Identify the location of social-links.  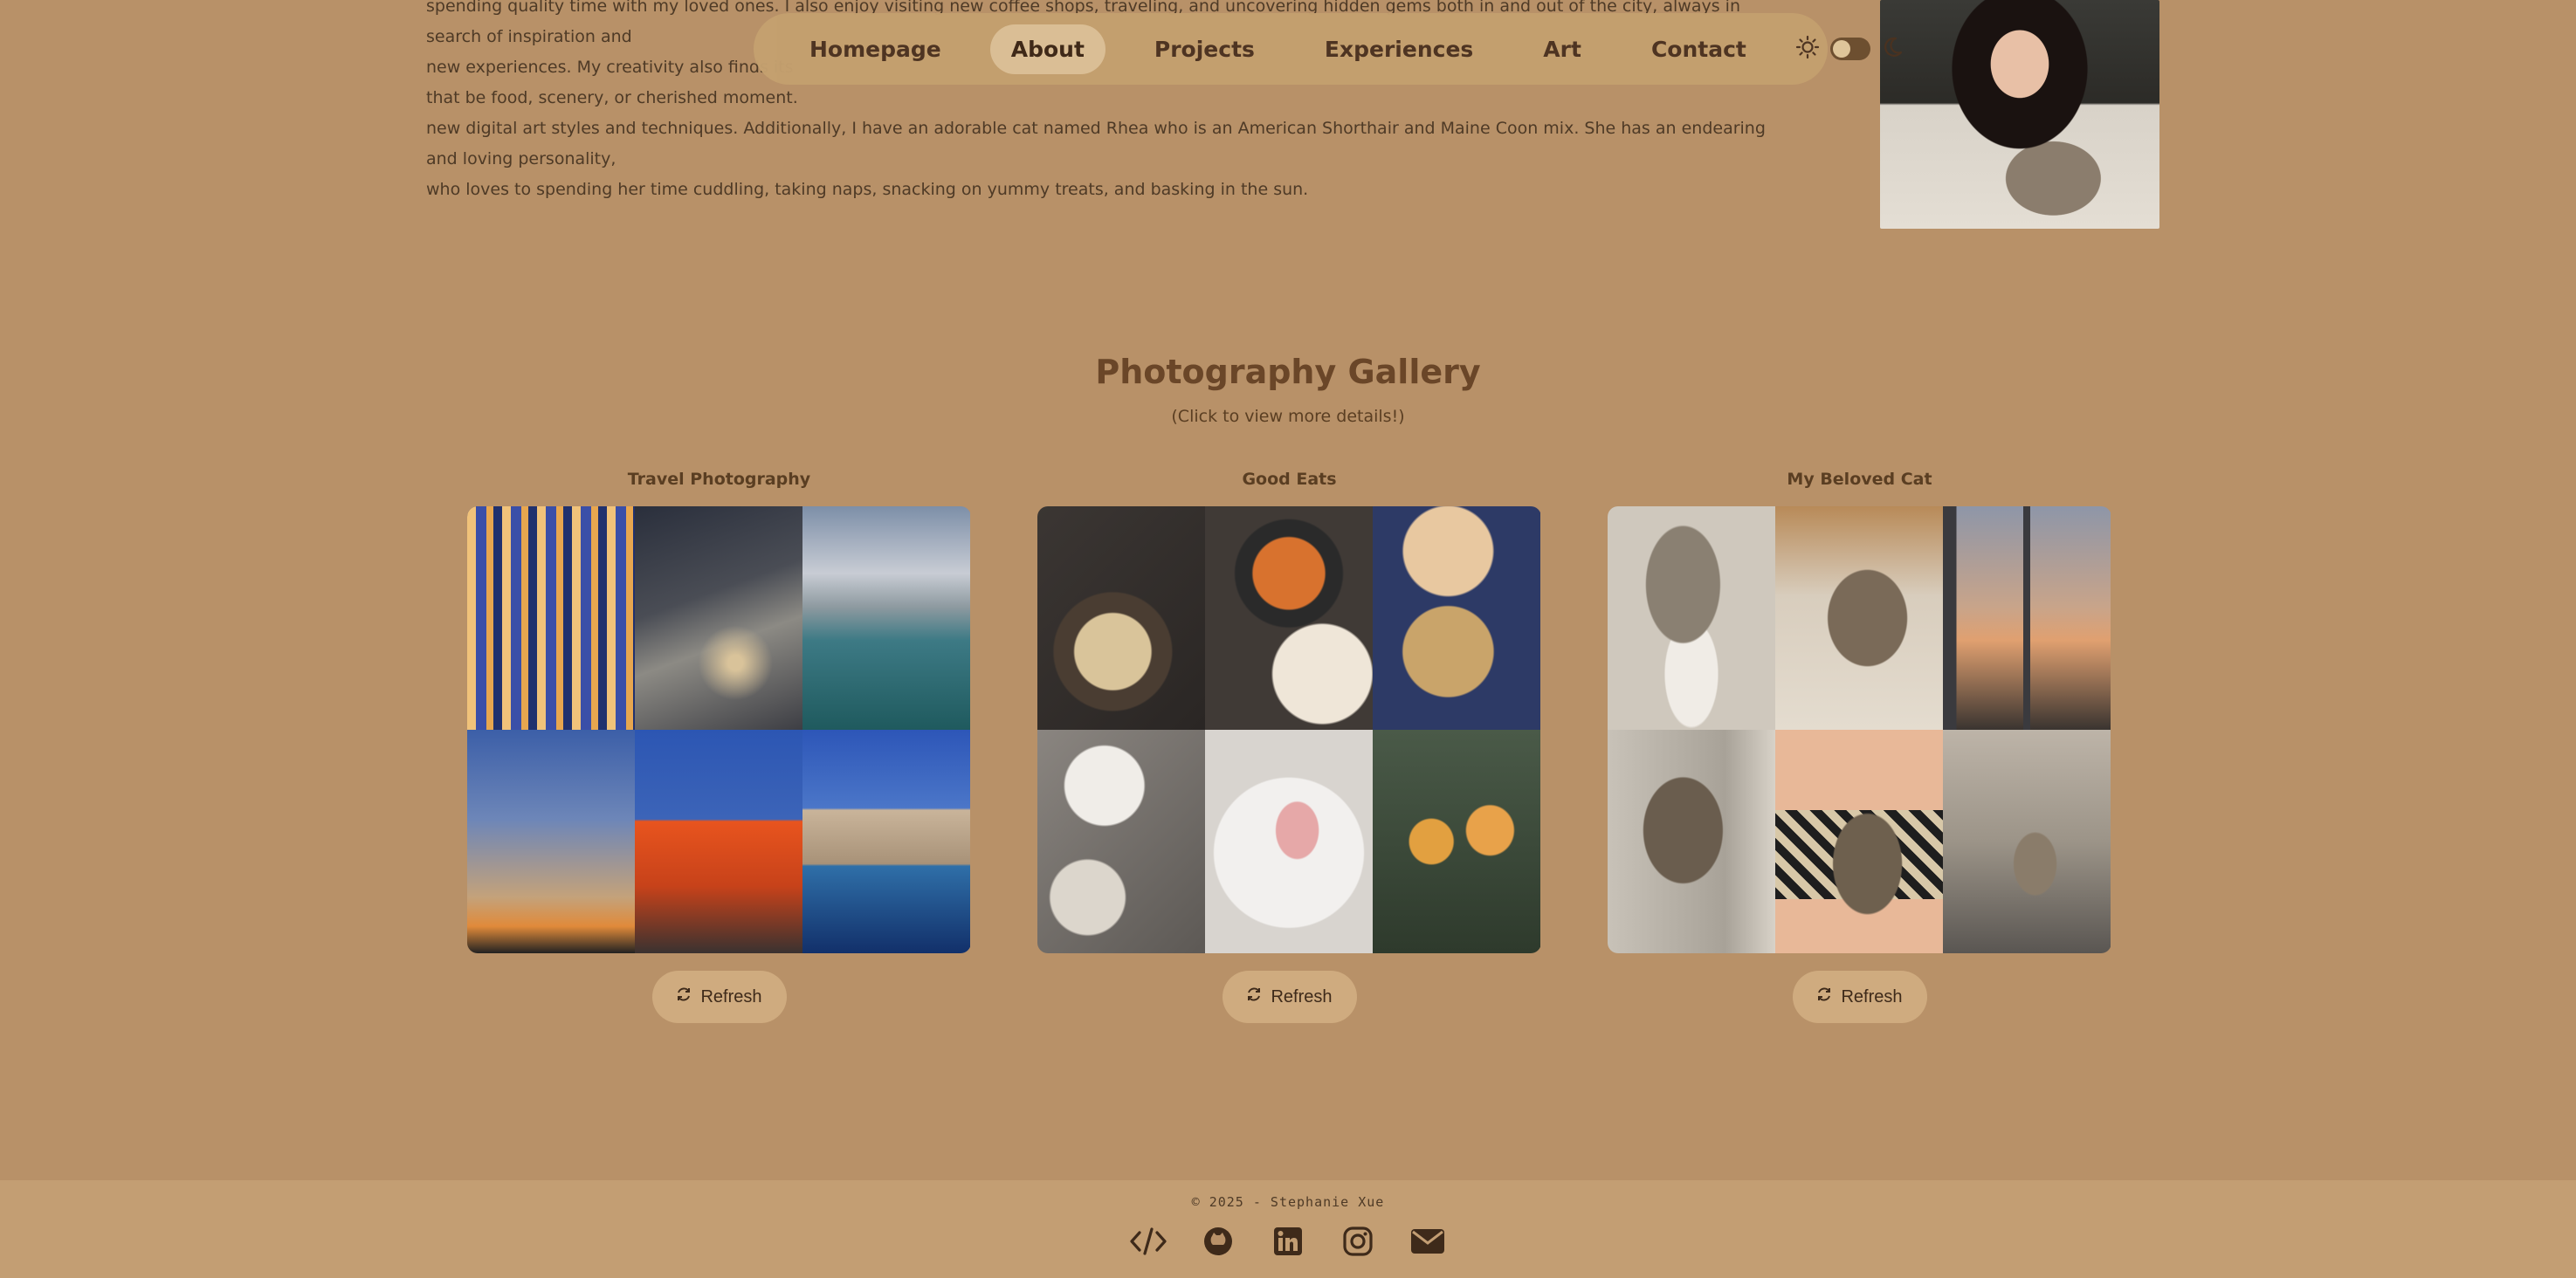
(1288, 1242).